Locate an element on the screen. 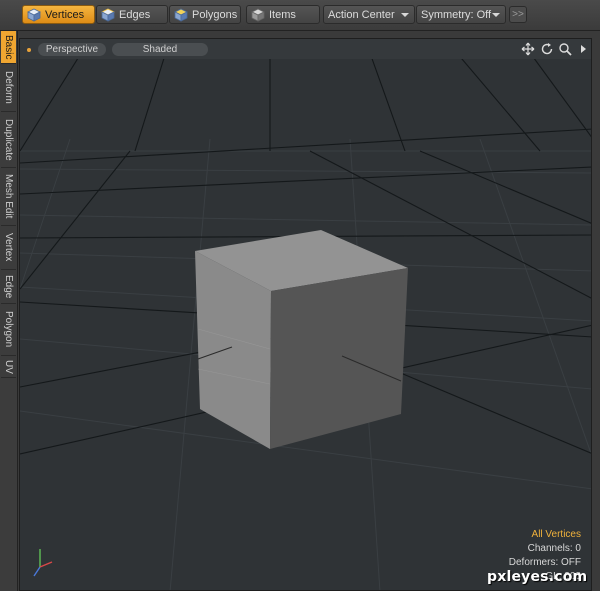 This screenshot has width=600, height=591. tab-label: Mesh Edit is located at coordinates (8, 196).